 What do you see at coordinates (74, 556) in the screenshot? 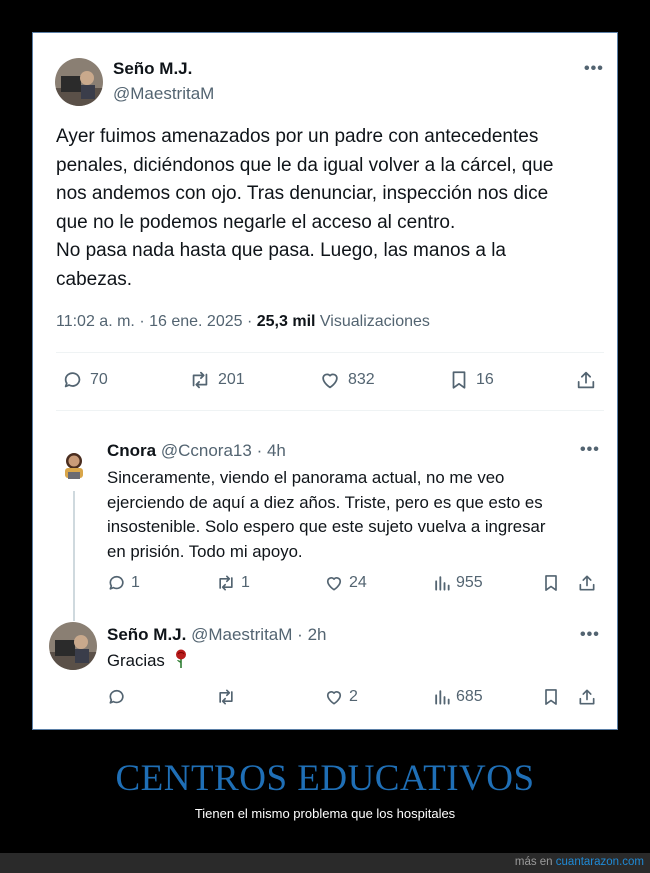
I see `thread-line` at bounding box center [74, 556].